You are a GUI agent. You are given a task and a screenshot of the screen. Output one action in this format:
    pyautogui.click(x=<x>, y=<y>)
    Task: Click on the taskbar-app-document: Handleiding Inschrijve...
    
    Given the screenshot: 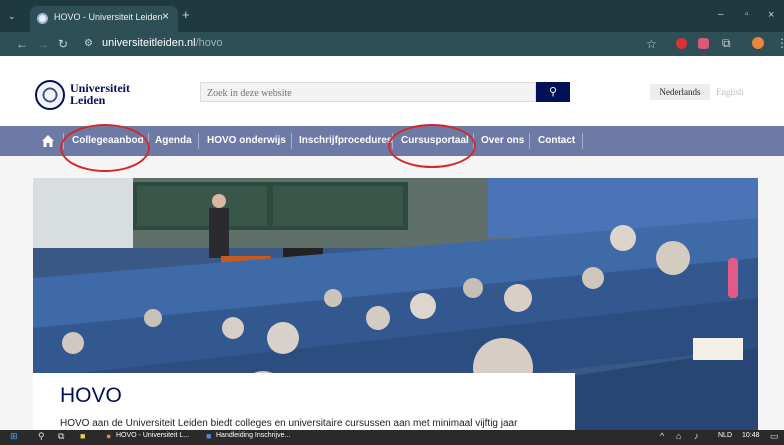 What is the action you would take?
    pyautogui.click(x=253, y=435)
    